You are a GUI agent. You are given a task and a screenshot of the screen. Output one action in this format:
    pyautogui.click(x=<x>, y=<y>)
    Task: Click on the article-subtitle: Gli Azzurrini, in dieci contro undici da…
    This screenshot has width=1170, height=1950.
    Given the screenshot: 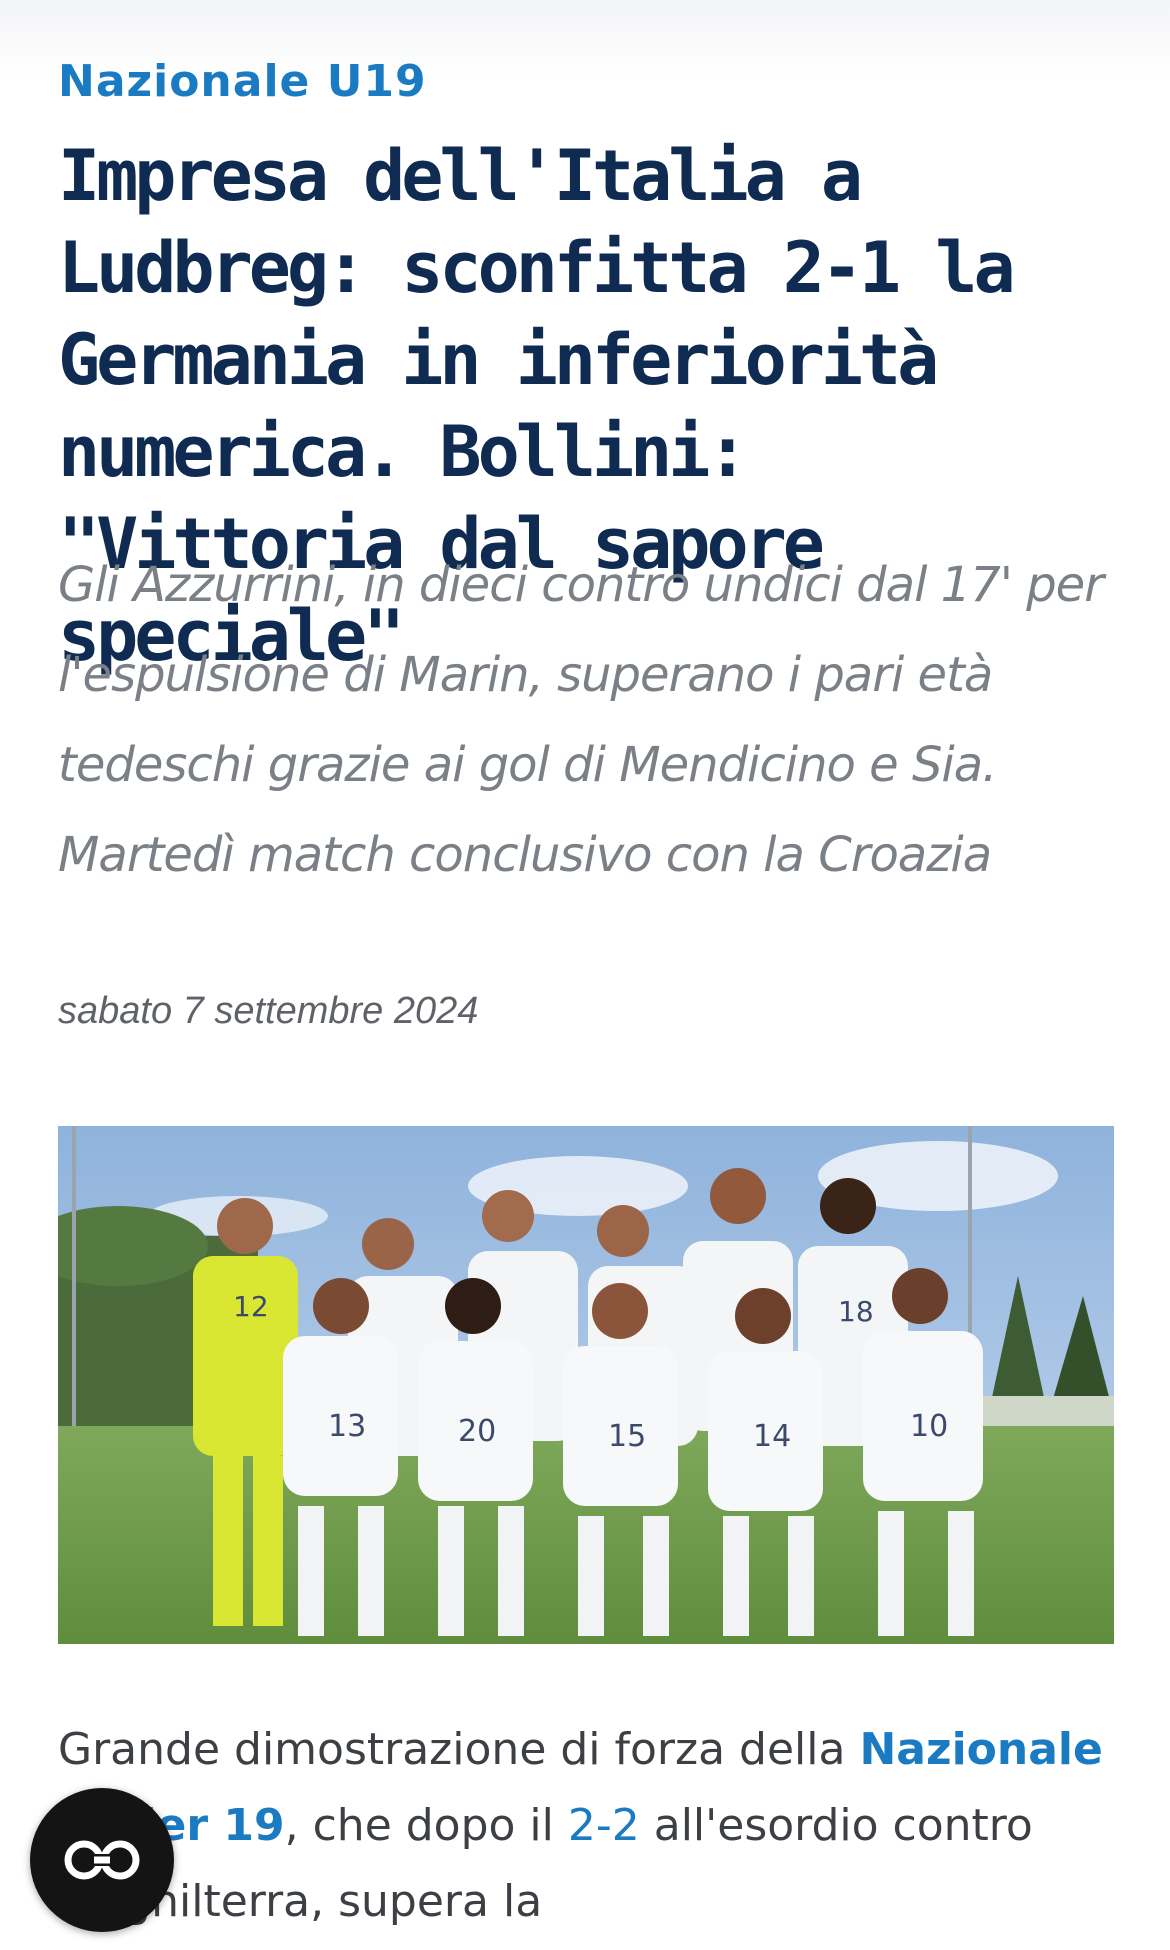 What is the action you would take?
    pyautogui.click(x=581, y=720)
    